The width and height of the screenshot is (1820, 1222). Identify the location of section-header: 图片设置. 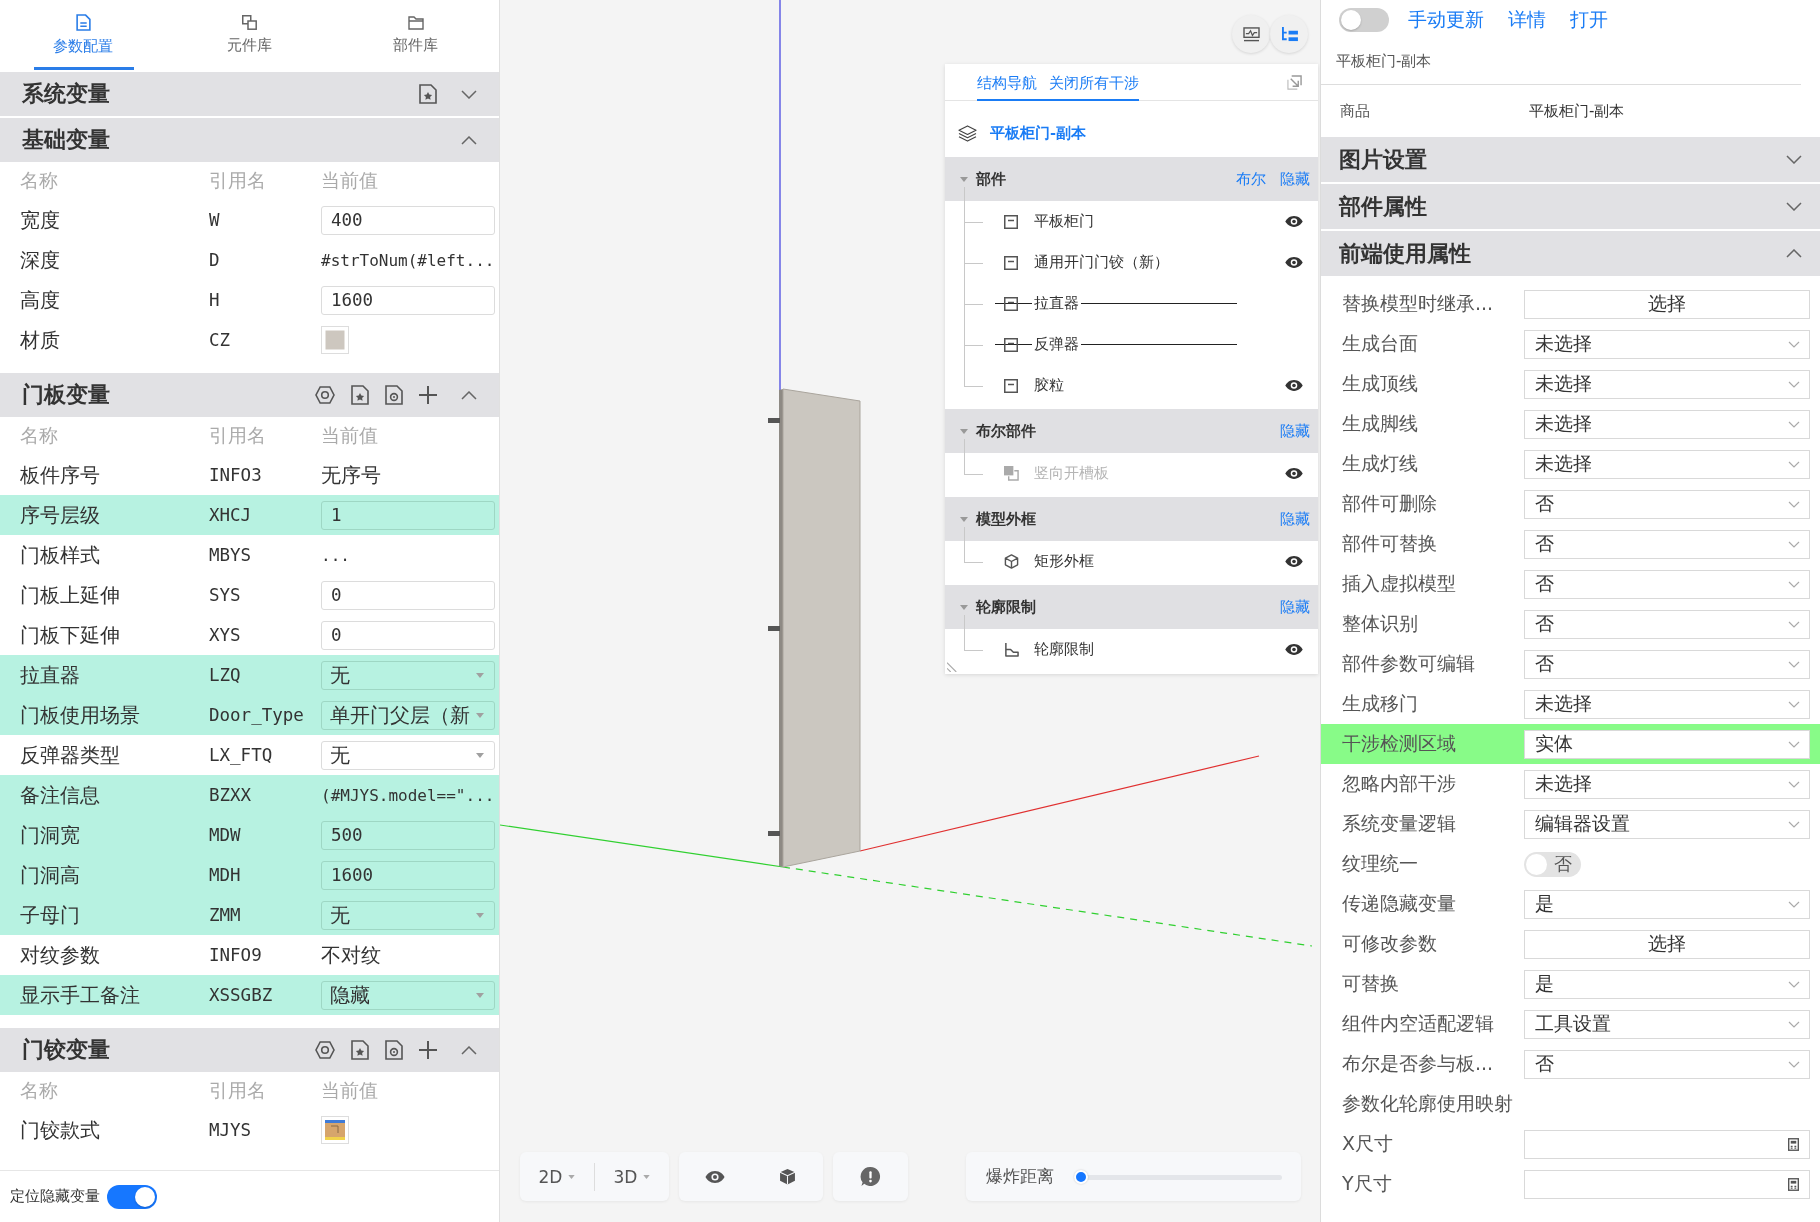
(1570, 159).